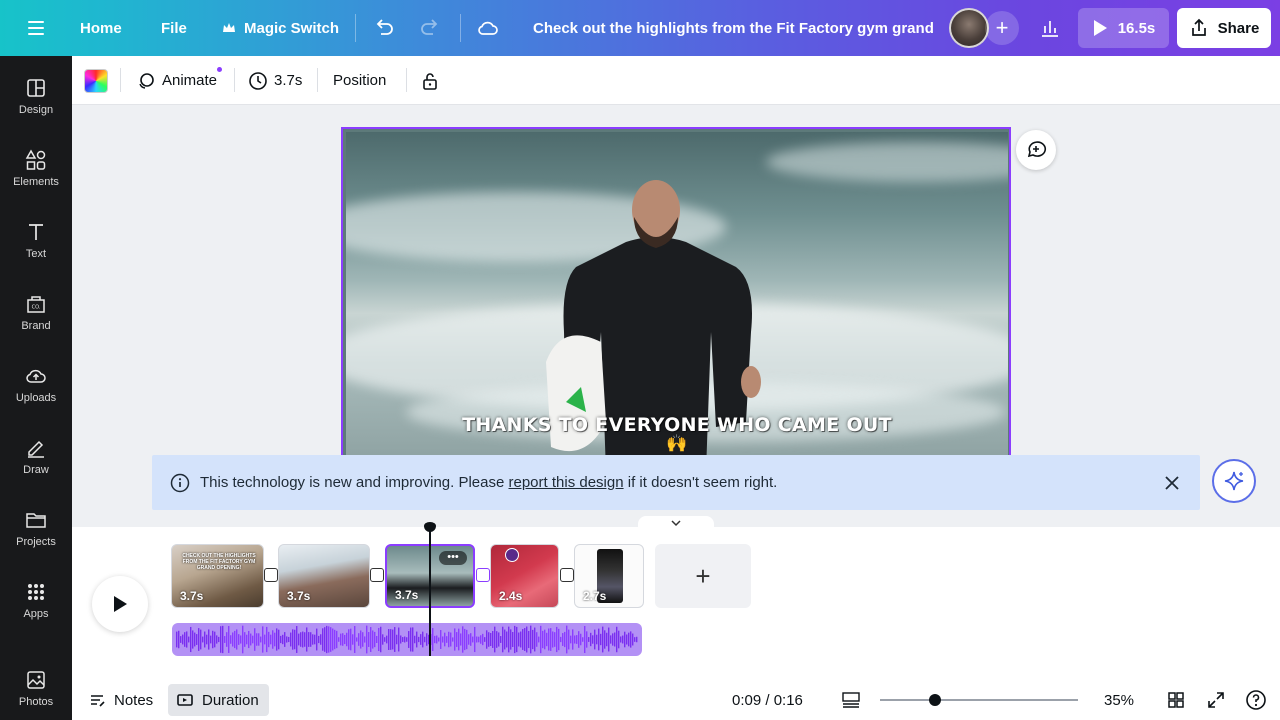 The height and width of the screenshot is (720, 1280). What do you see at coordinates (36, 28) in the screenshot?
I see `menu-icon` at bounding box center [36, 28].